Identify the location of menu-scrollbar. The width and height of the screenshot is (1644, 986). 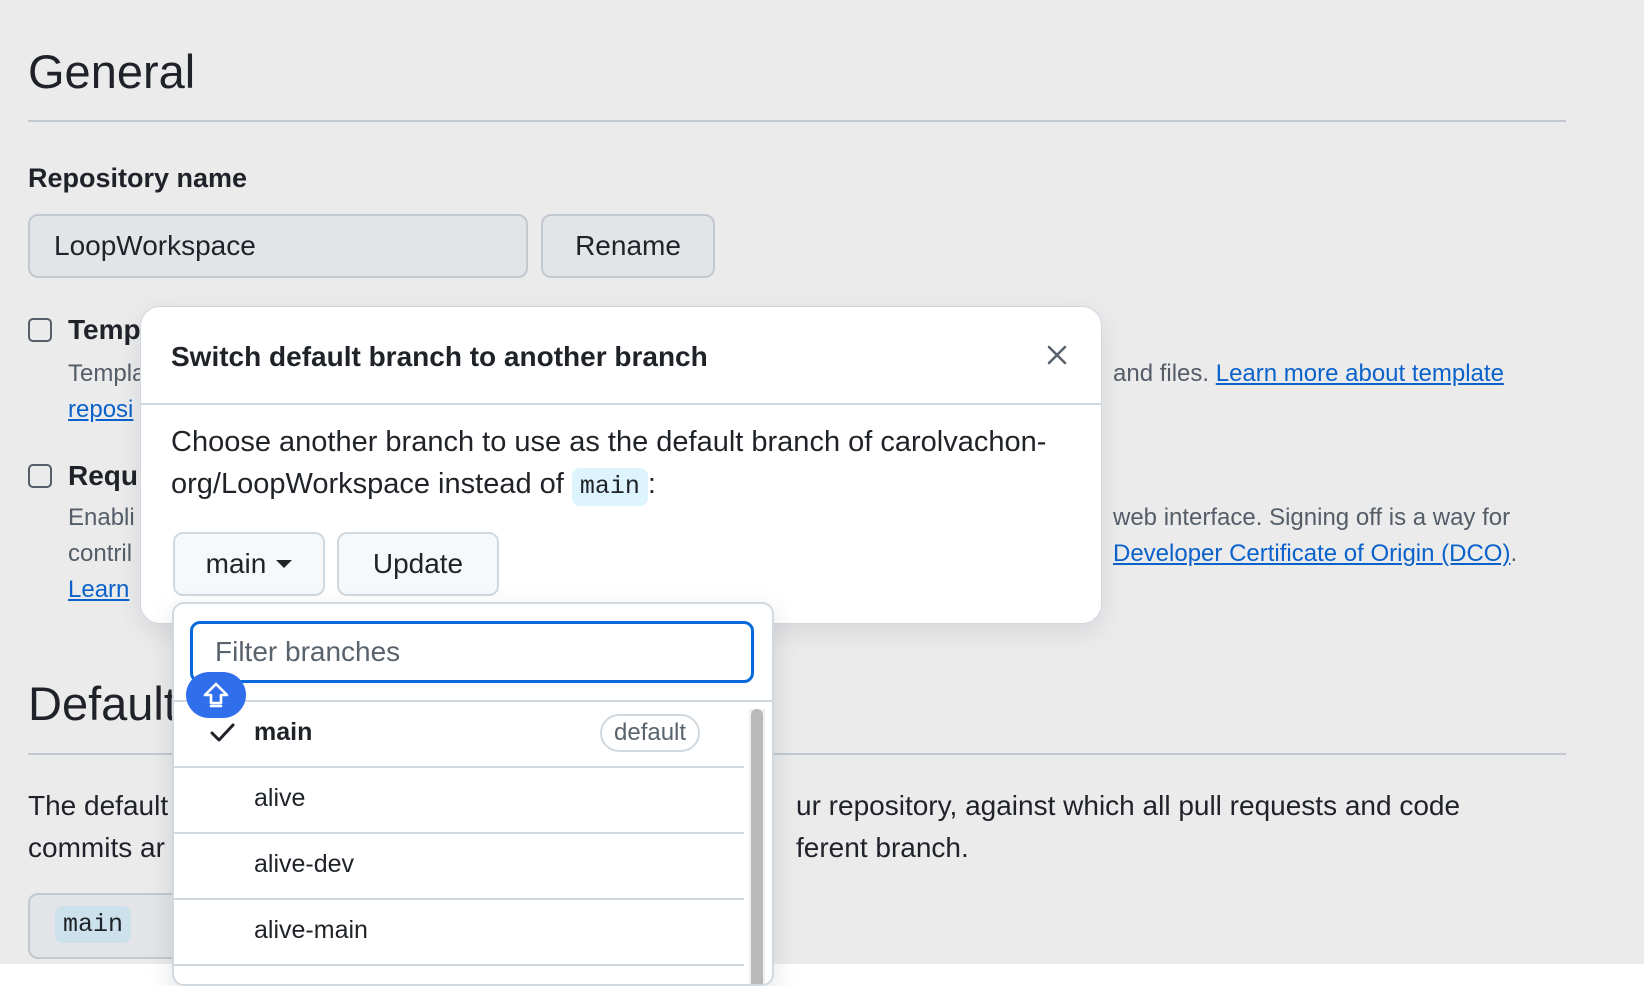
(757, 846).